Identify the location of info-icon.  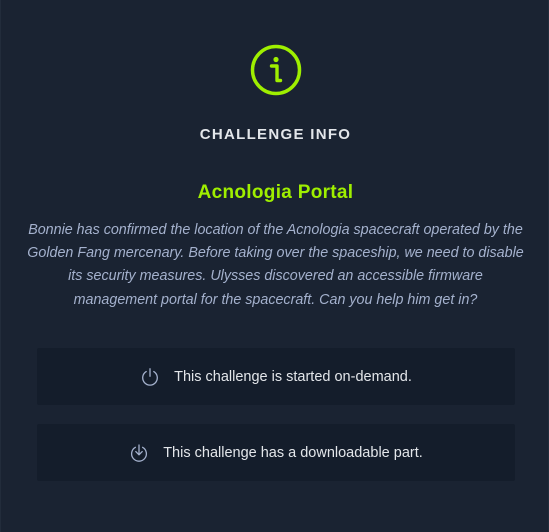
(276, 70).